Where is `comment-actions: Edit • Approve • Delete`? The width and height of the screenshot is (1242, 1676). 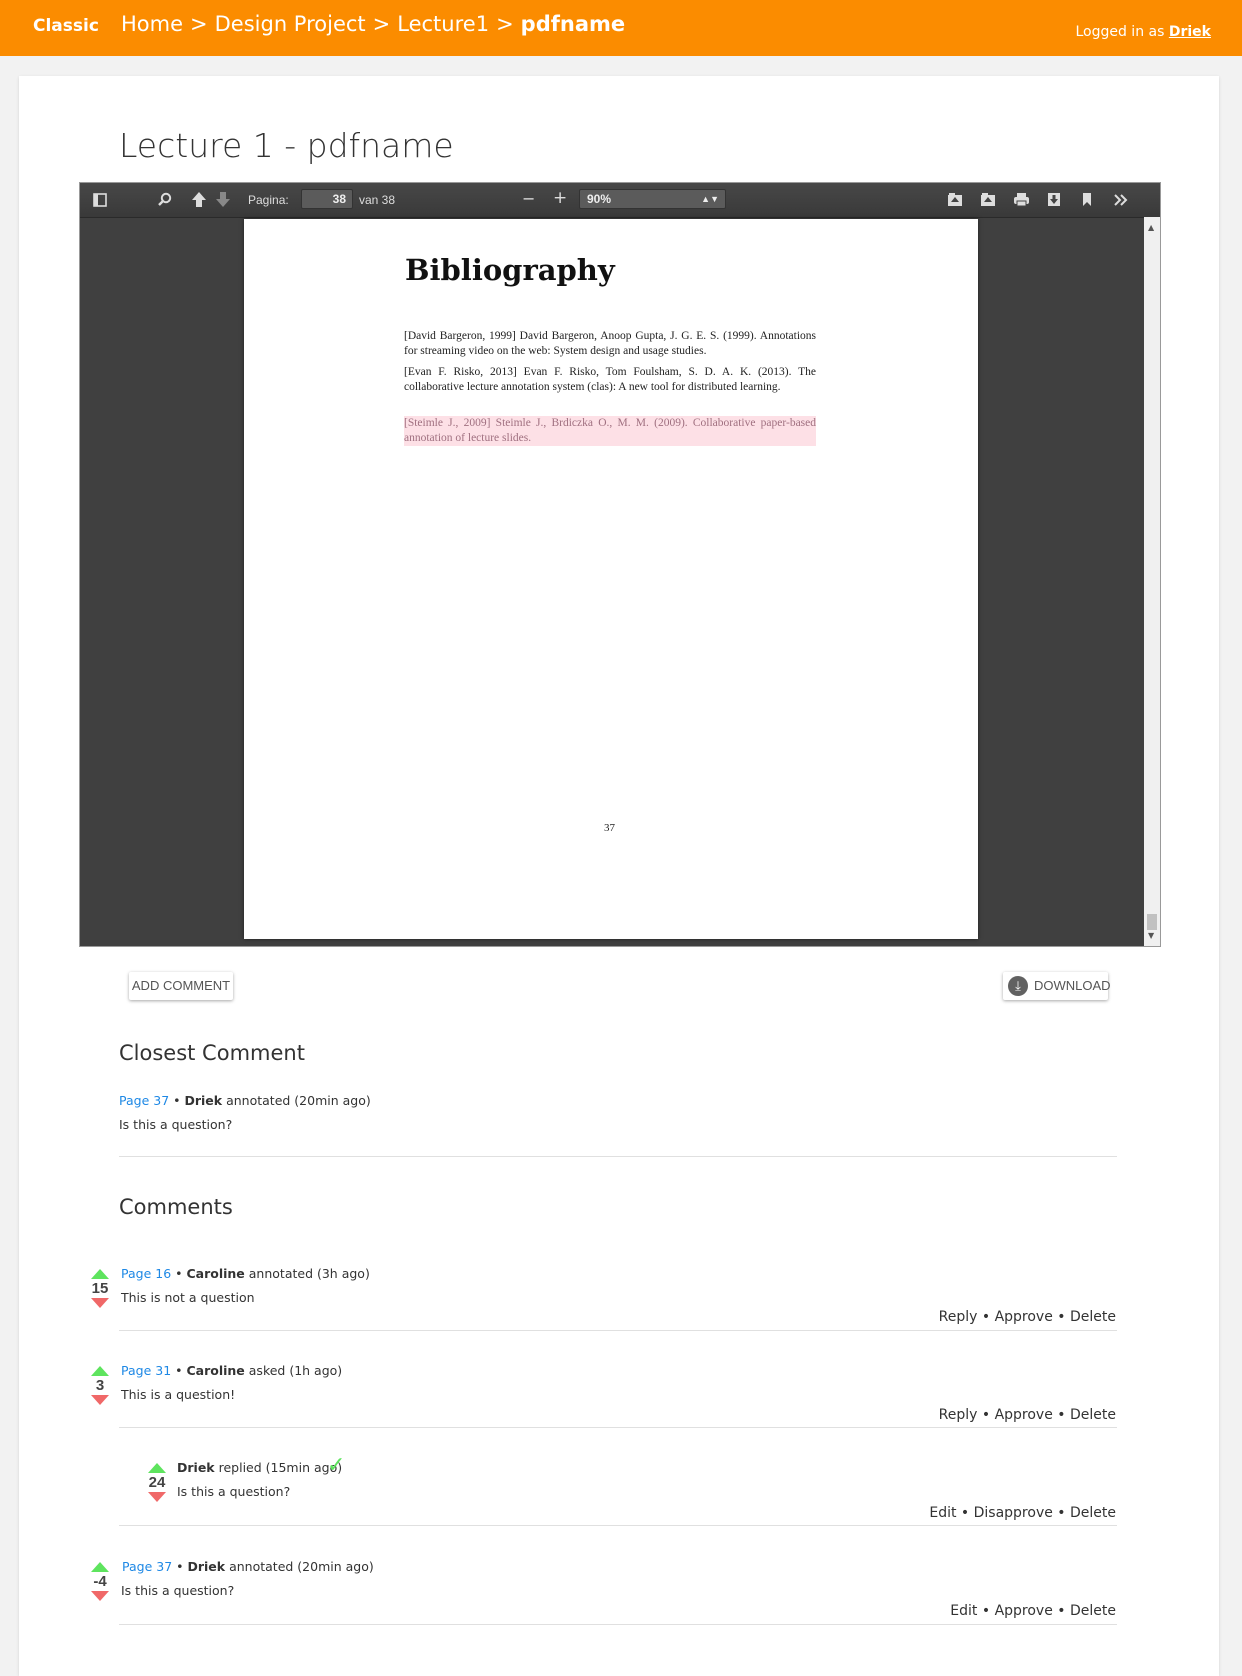
comment-actions: Edit • Approve • Delete is located at coordinates (1033, 1611).